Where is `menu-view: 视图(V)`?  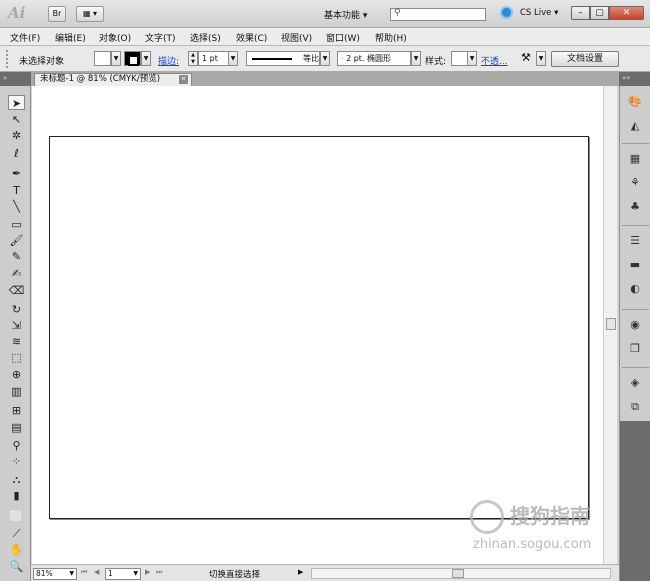
menu-view: 视图(V) is located at coordinates (296, 37).